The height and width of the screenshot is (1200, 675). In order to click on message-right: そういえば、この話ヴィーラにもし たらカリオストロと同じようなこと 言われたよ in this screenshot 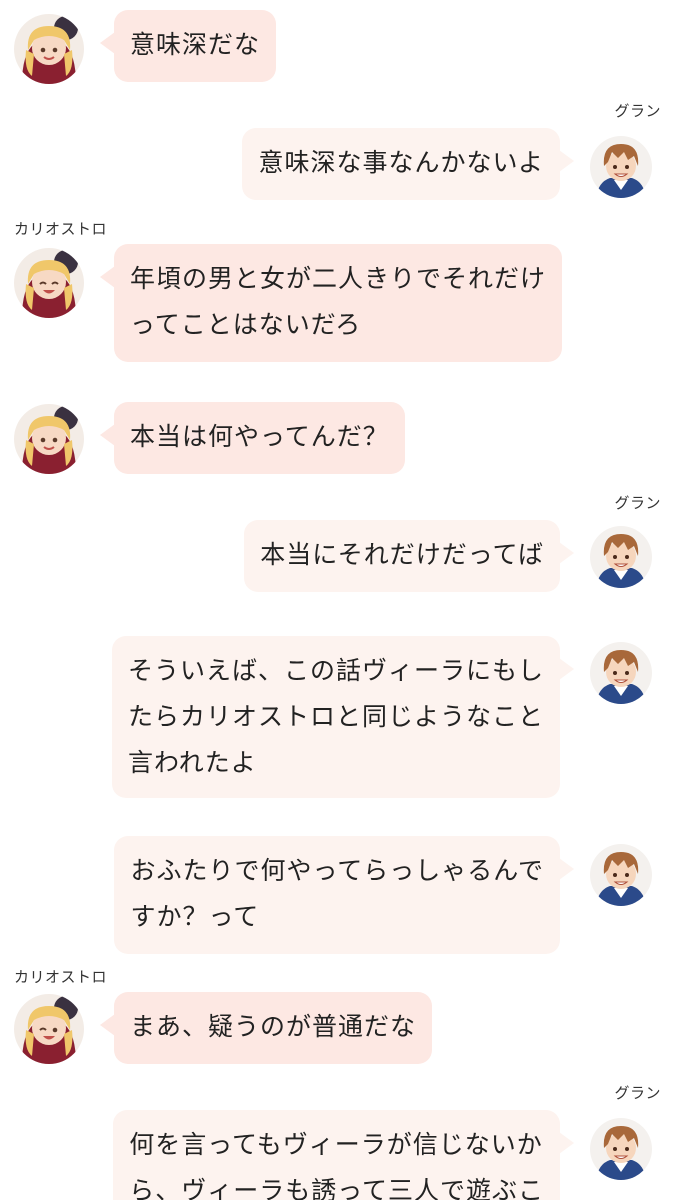, I will do `click(337, 718)`.